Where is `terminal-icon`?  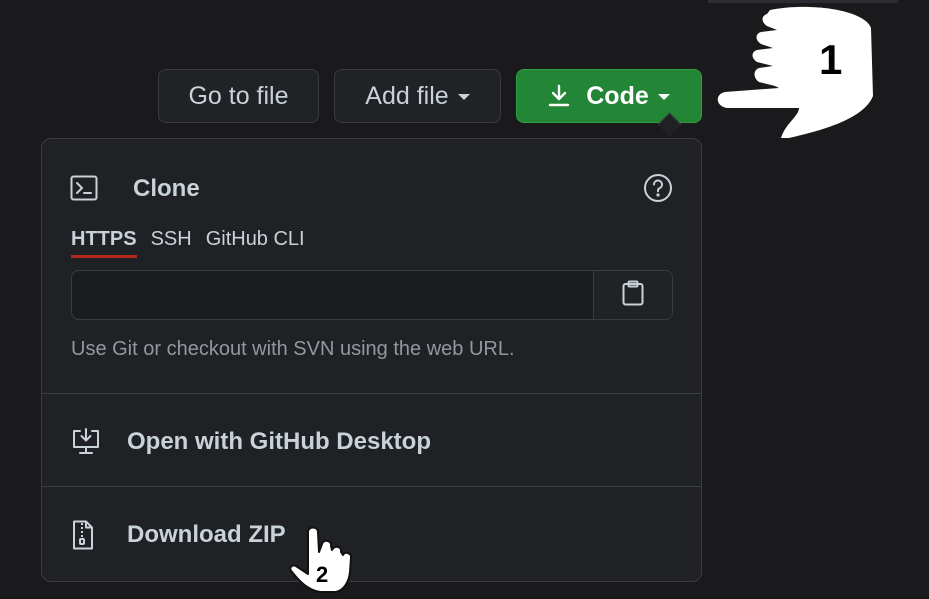 terminal-icon is located at coordinates (84, 190).